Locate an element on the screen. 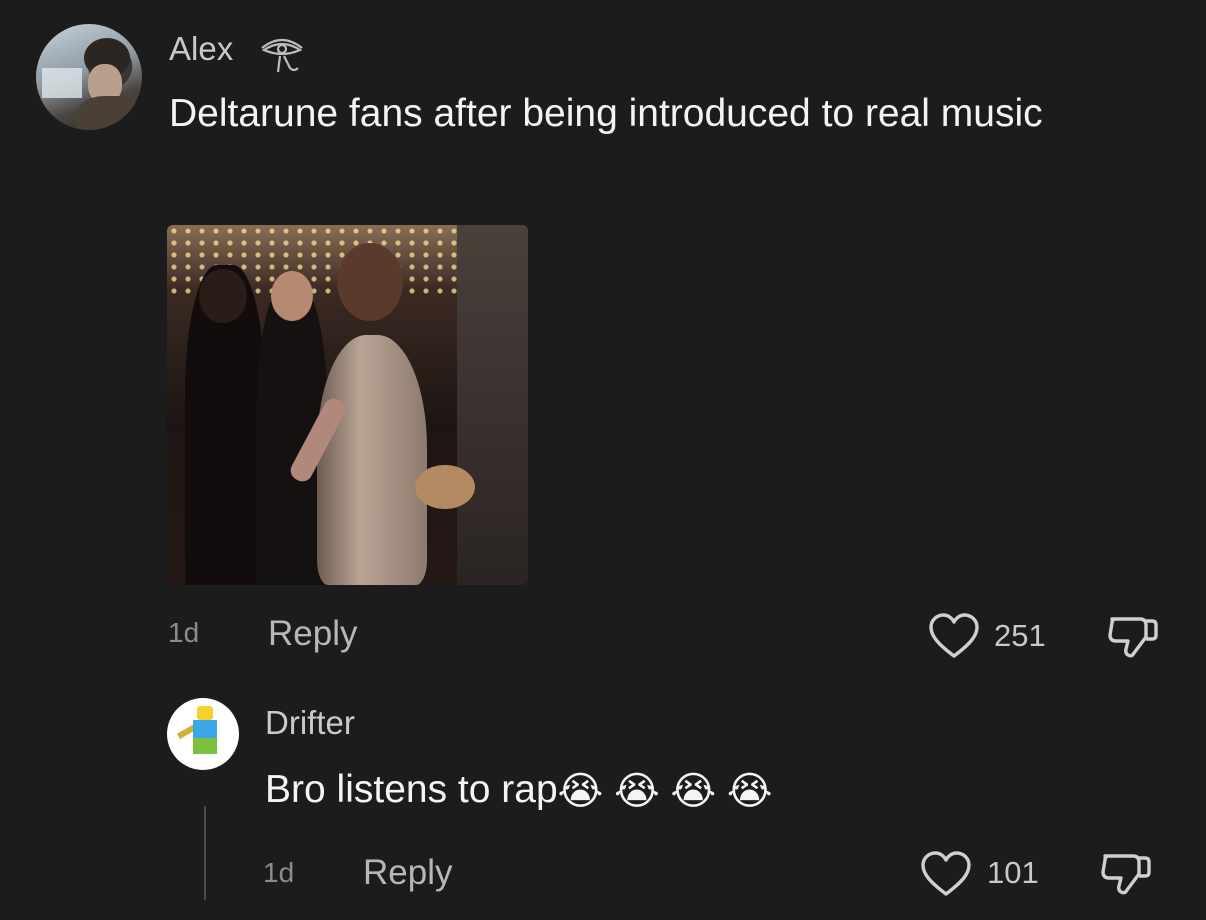  reply-username: Drifter is located at coordinates (310, 723).